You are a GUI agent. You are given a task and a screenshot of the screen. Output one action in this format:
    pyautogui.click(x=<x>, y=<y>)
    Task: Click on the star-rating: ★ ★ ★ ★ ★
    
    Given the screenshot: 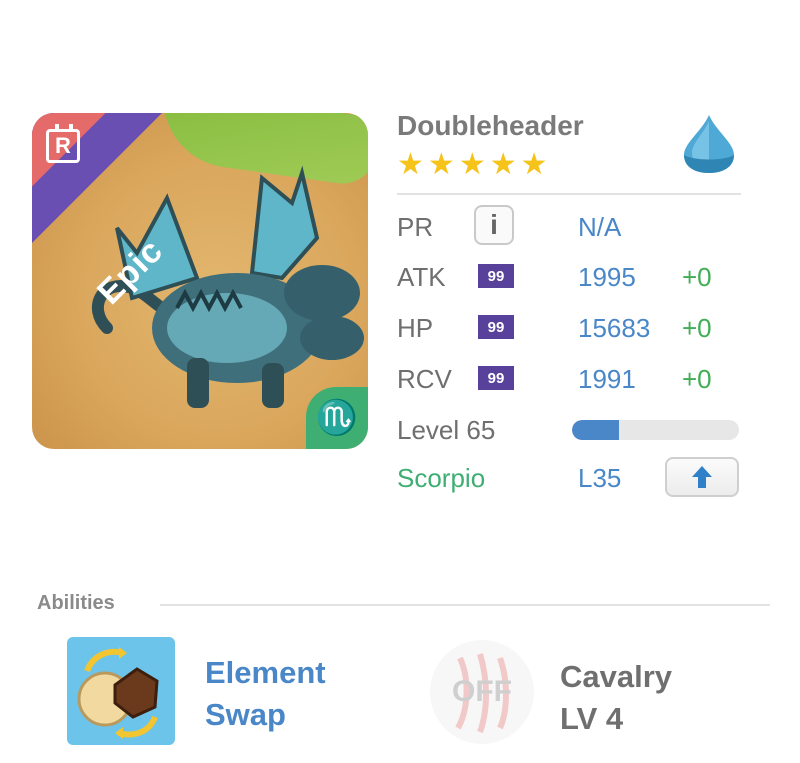 What is the action you would take?
    pyautogui.click(x=472, y=165)
    